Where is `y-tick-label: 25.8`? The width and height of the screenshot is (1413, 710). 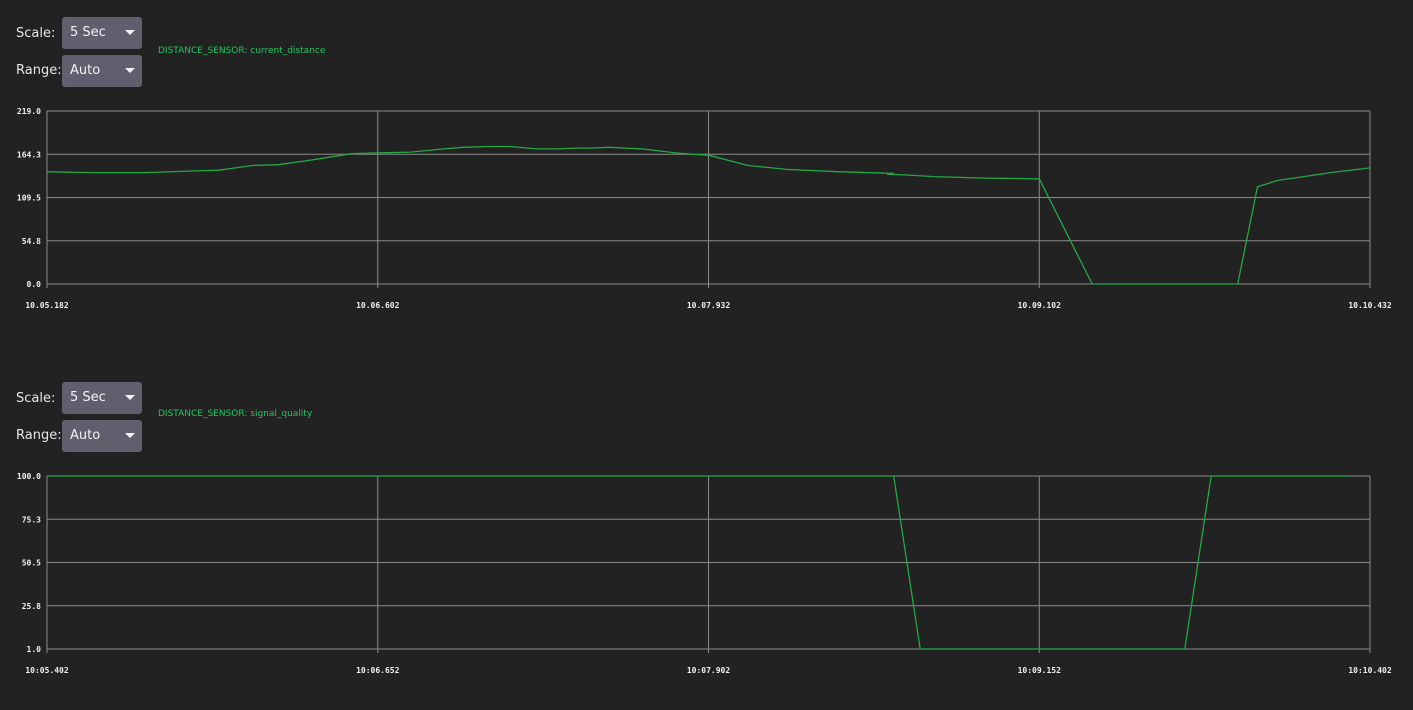 y-tick-label: 25.8 is located at coordinates (31, 606).